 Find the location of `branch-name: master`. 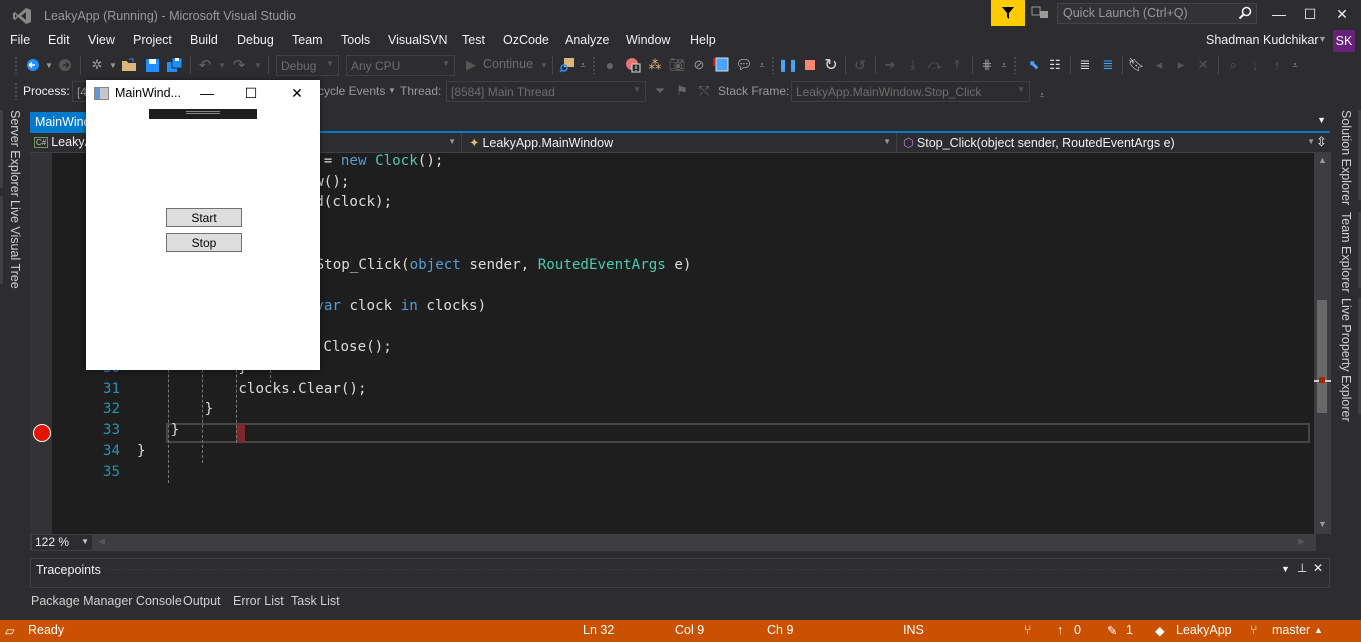

branch-name: master is located at coordinates (1291, 630).